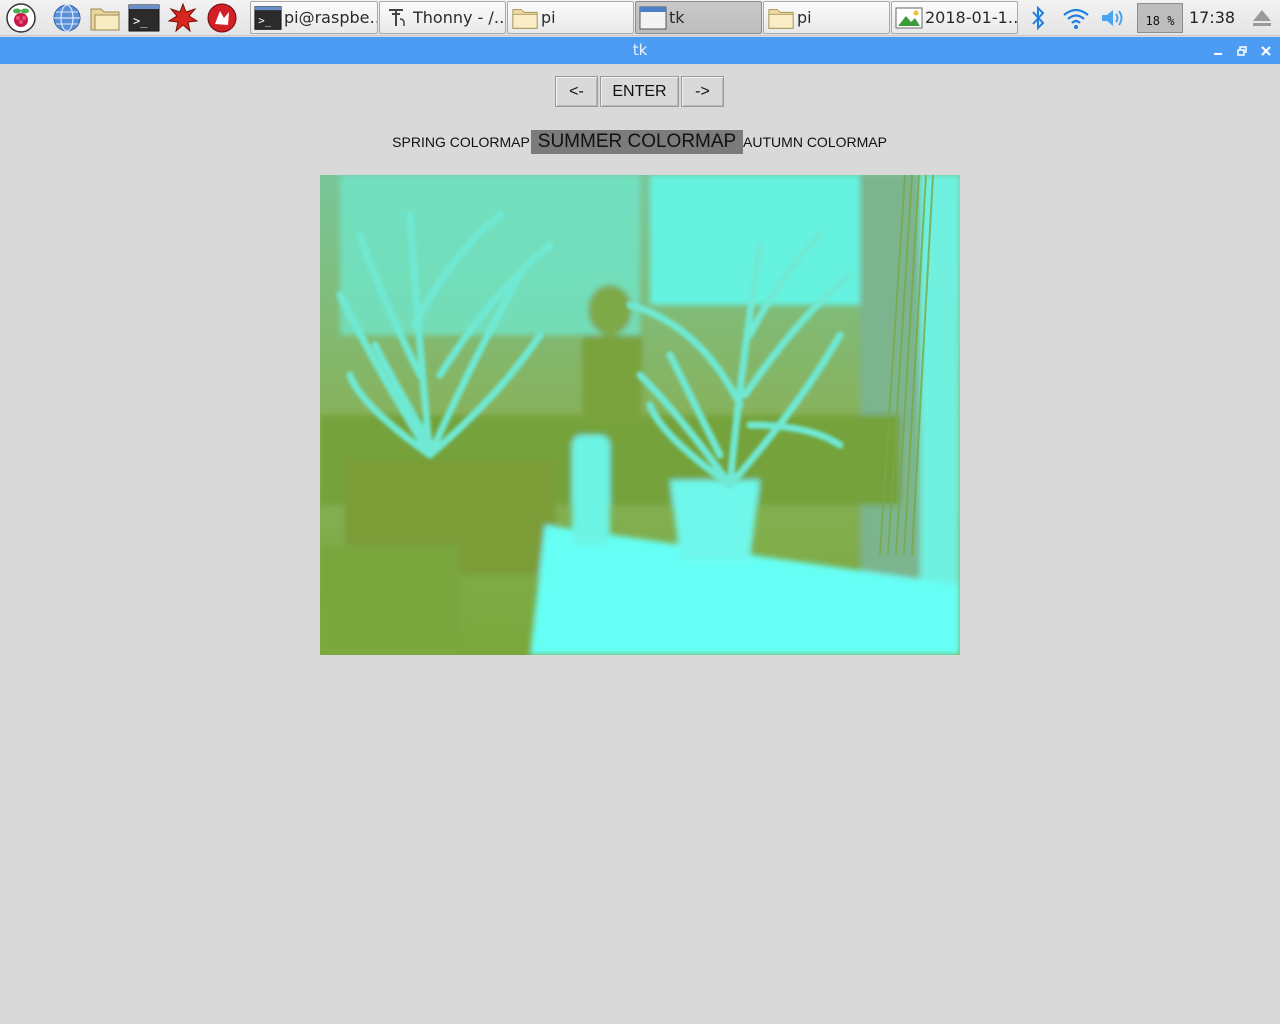 Image resolution: width=1280 pixels, height=1024 pixels. I want to click on prev-button: <-, so click(576, 91).